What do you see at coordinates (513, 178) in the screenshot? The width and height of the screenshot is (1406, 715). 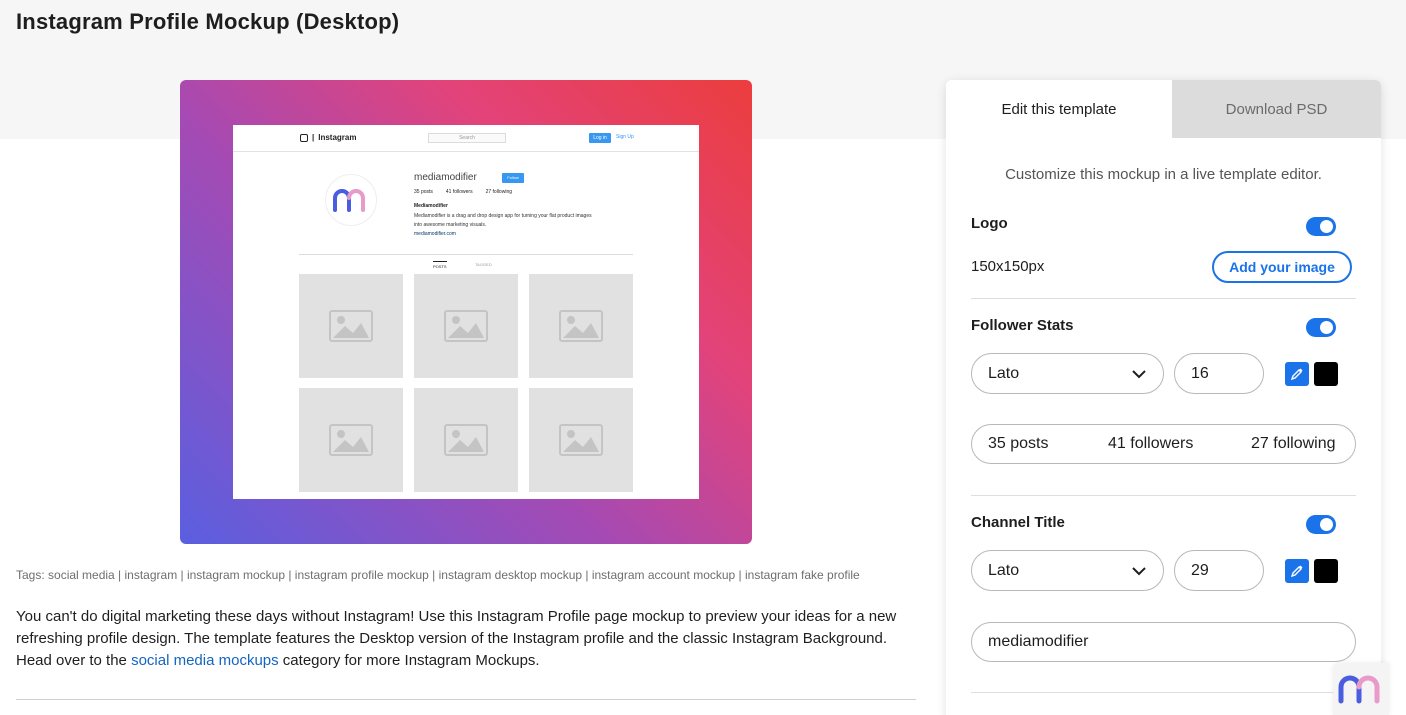 I see `instagram-follow: Follow` at bounding box center [513, 178].